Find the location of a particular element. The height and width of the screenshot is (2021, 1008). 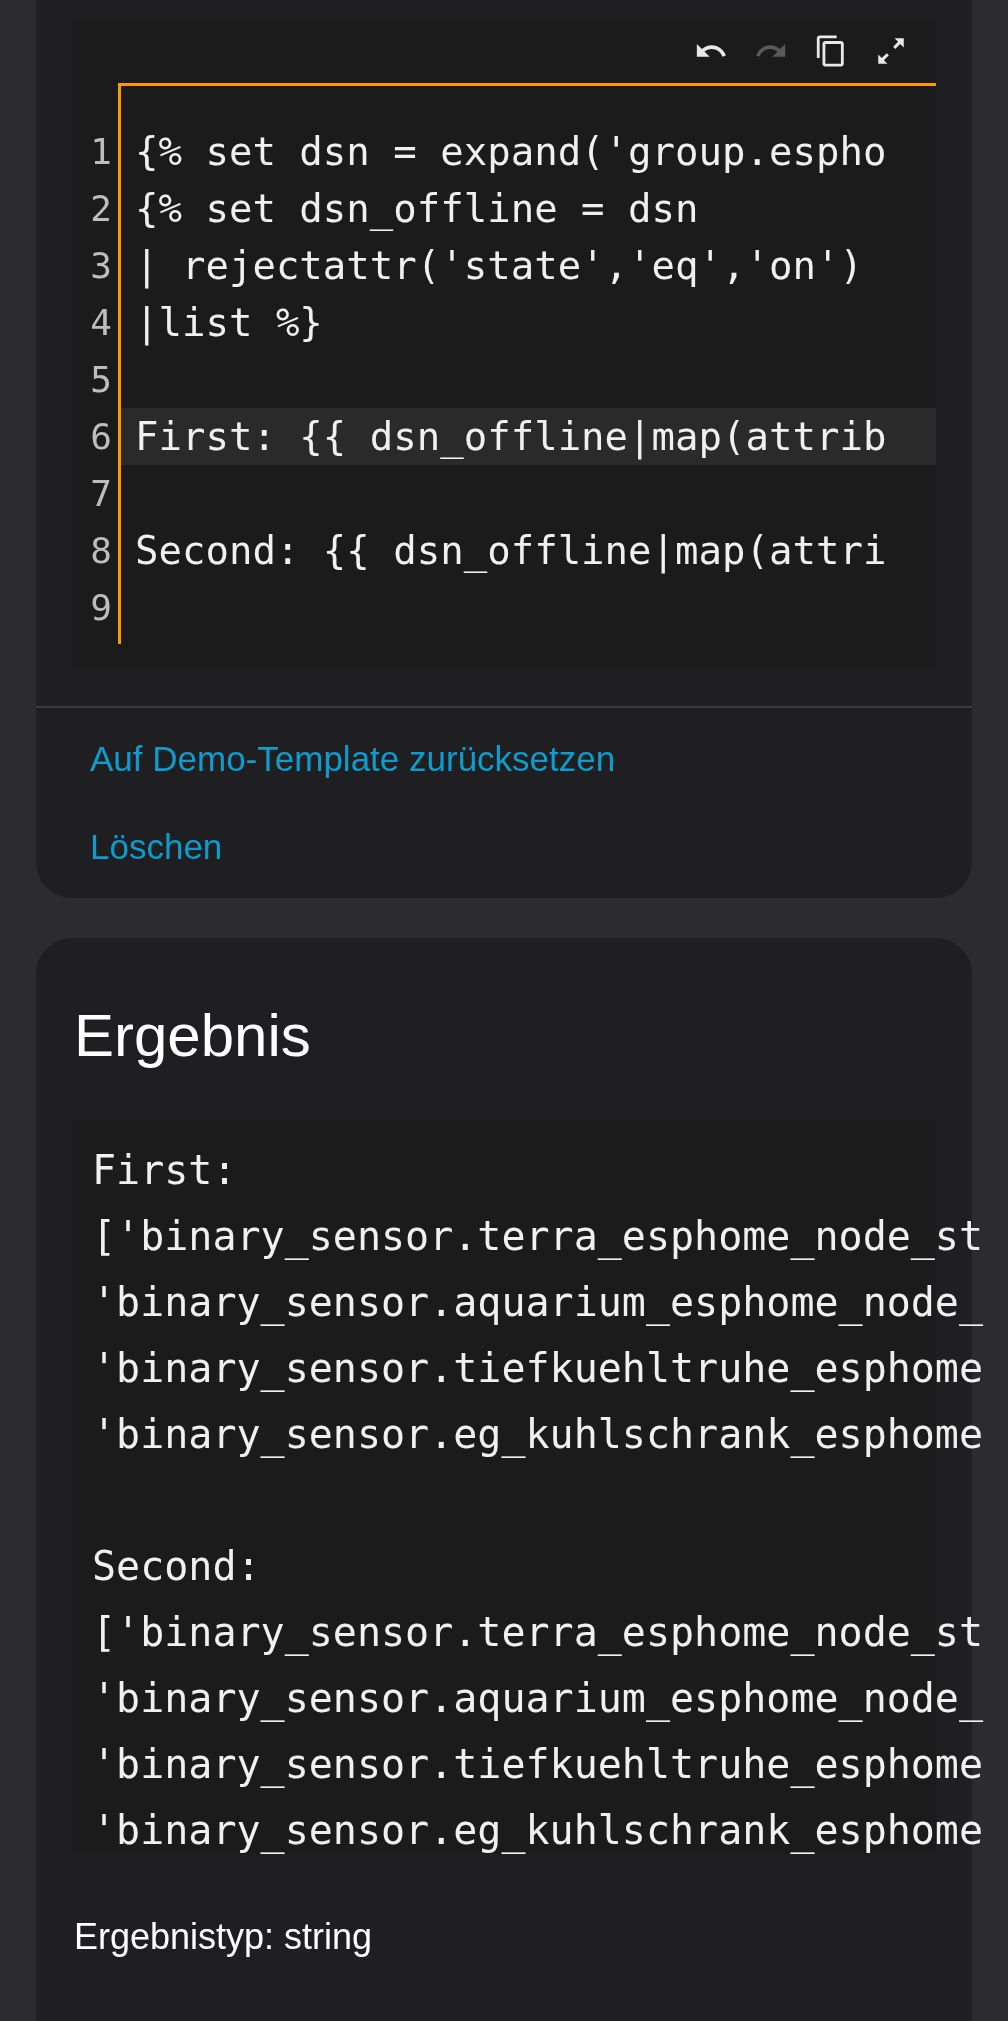

text-link-button: Löschen is located at coordinates (156, 847).